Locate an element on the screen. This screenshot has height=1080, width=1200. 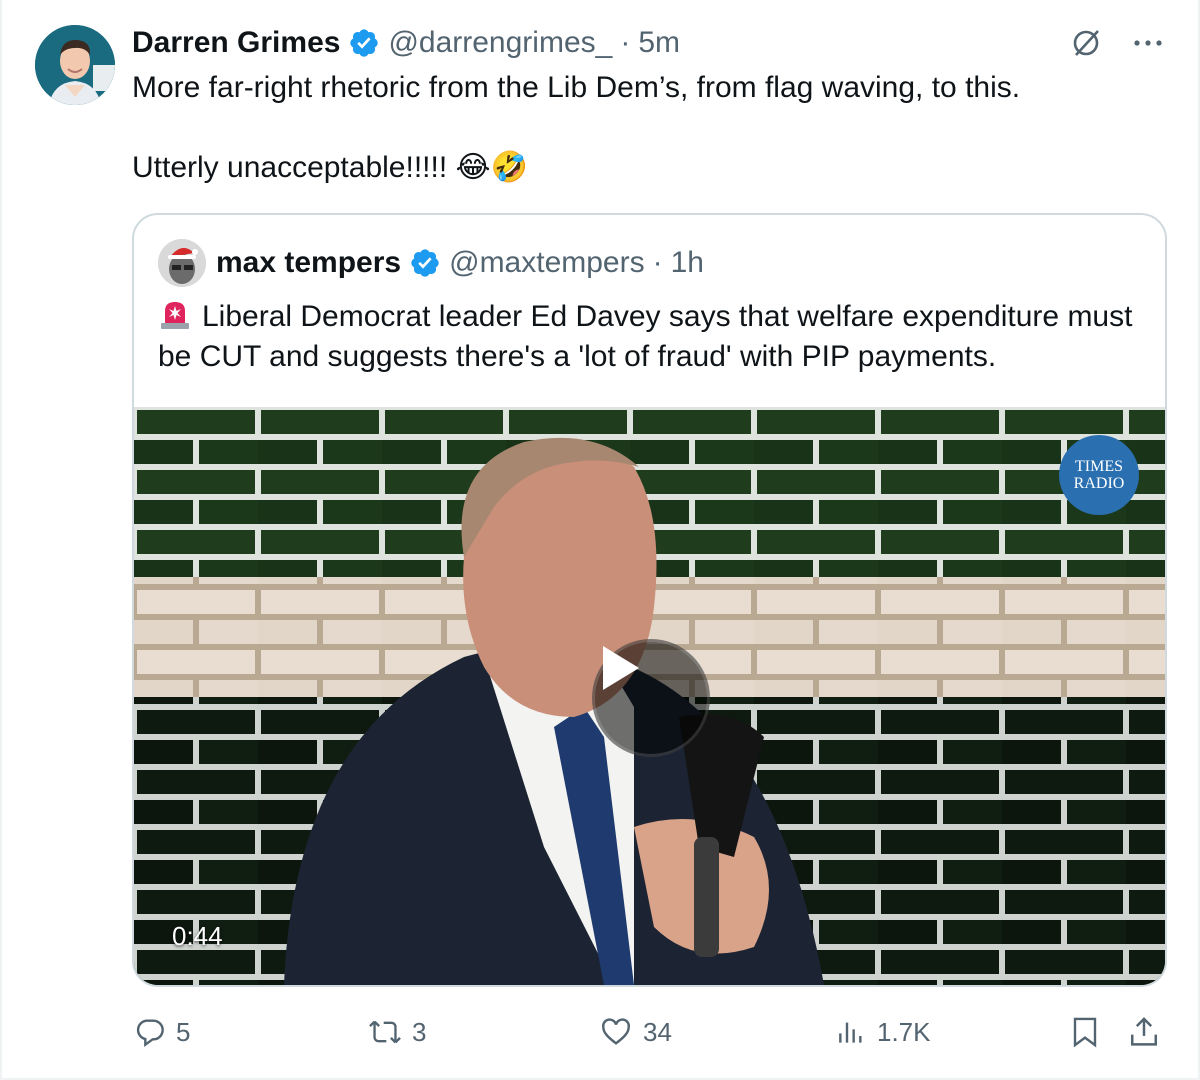
tweet-actions: 5 3 34 1.7K is located at coordinates (652, 1032).